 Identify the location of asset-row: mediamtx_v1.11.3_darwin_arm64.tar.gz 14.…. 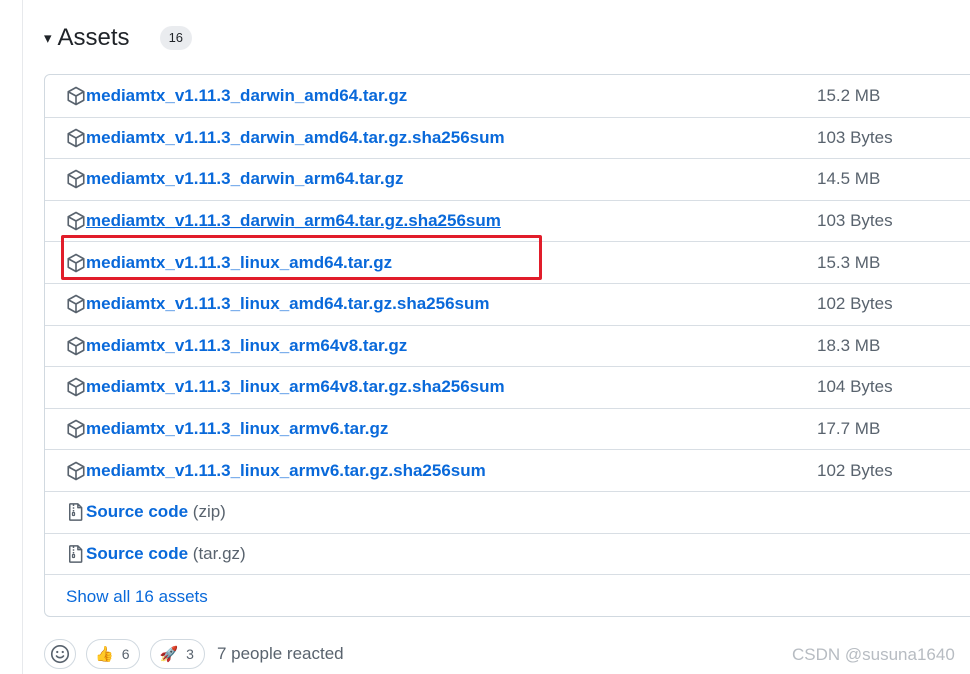
(507, 179).